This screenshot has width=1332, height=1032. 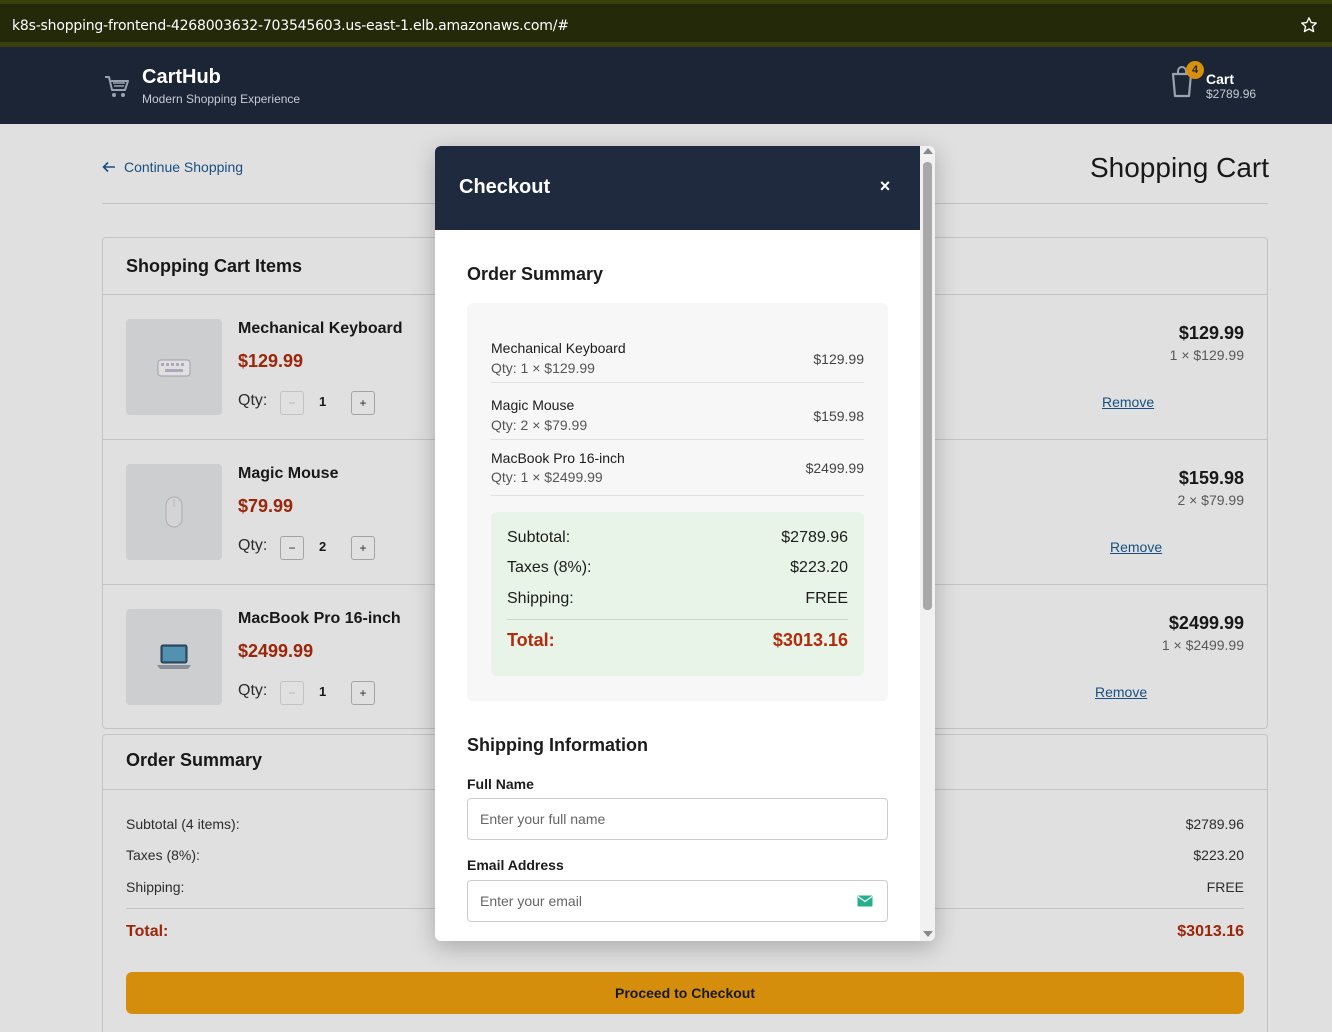 I want to click on scroll-up-icon, so click(x=928, y=151).